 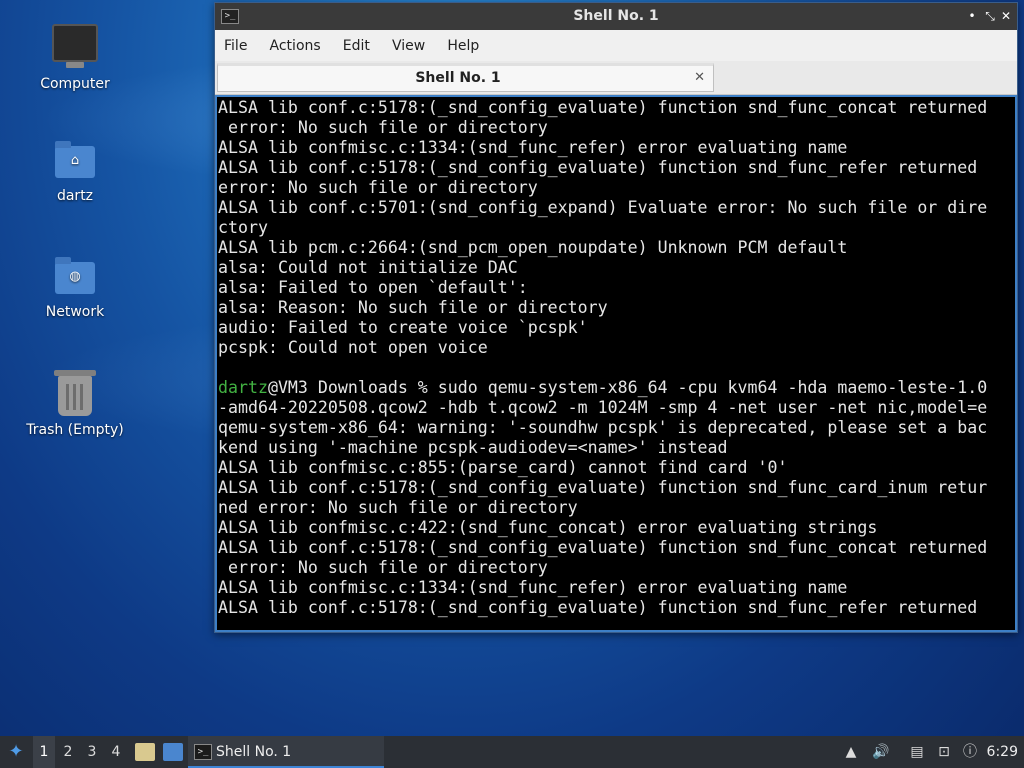 I want to click on desktop-icon-label: Network, so click(x=75, y=312).